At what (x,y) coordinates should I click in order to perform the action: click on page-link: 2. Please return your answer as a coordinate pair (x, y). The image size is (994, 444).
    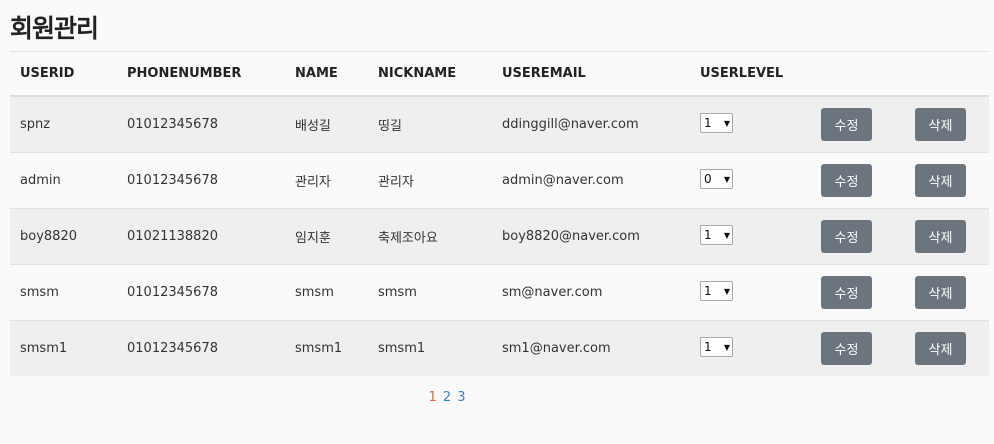
    Looking at the image, I should click on (447, 397).